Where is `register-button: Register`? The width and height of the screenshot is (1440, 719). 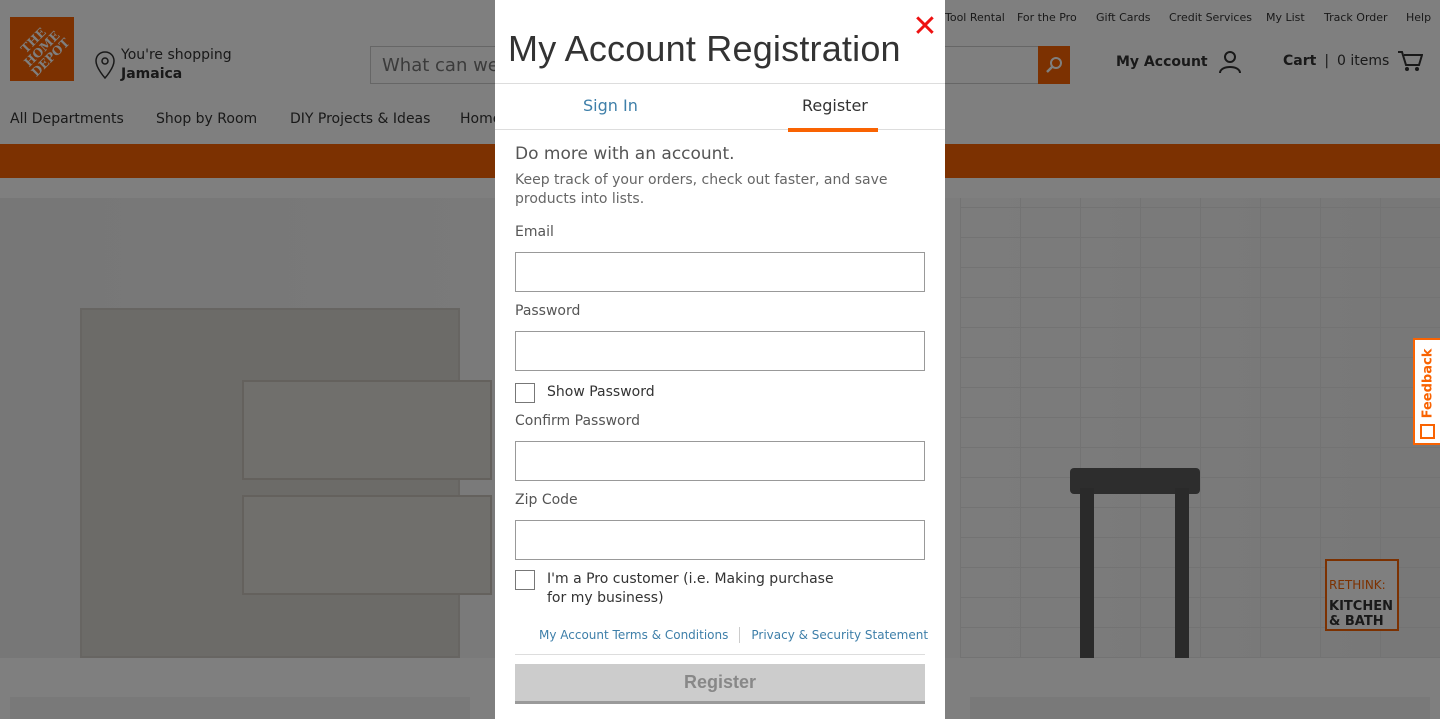 register-button: Register is located at coordinates (720, 684).